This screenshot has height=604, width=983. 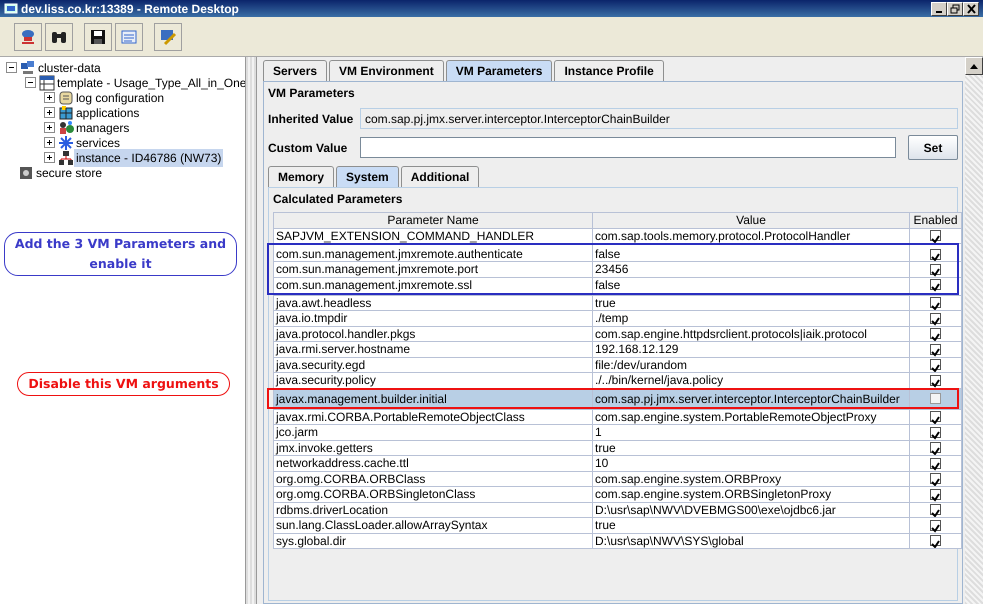 I want to click on custom-value-field, so click(x=628, y=147).